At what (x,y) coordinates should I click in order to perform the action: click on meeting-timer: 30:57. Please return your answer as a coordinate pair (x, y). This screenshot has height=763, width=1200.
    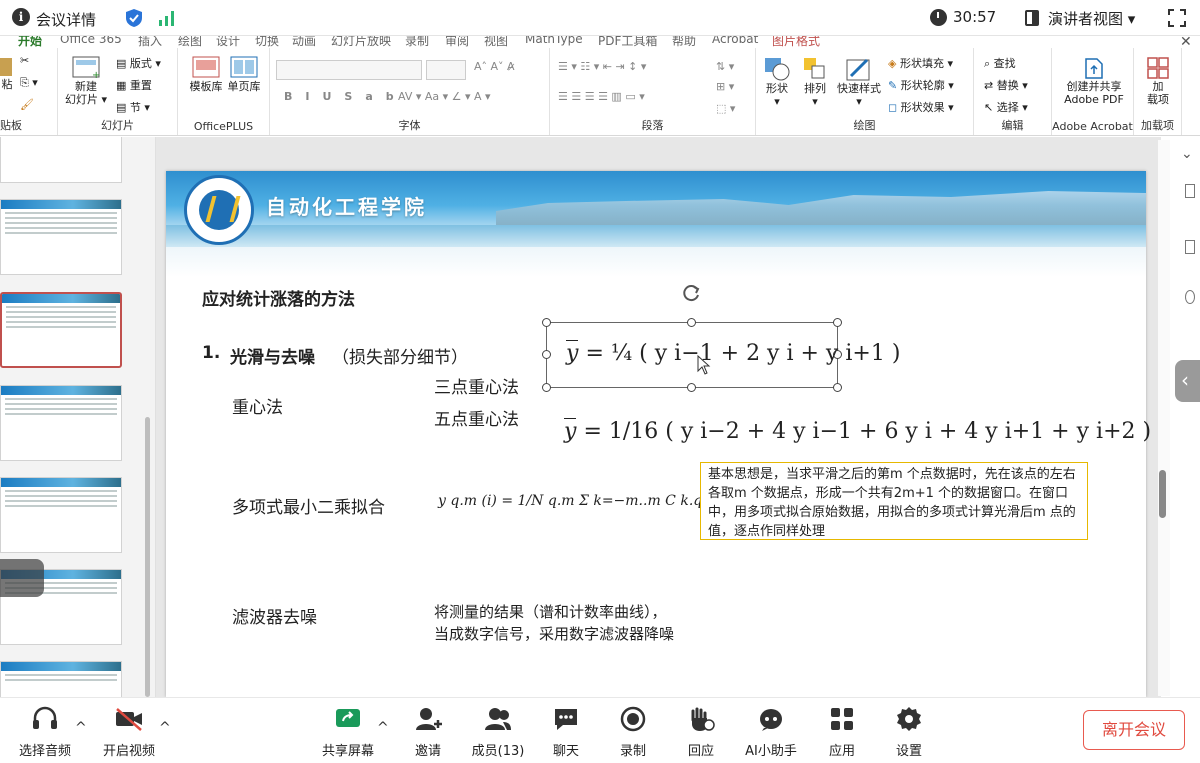
    Looking at the image, I should click on (975, 17).